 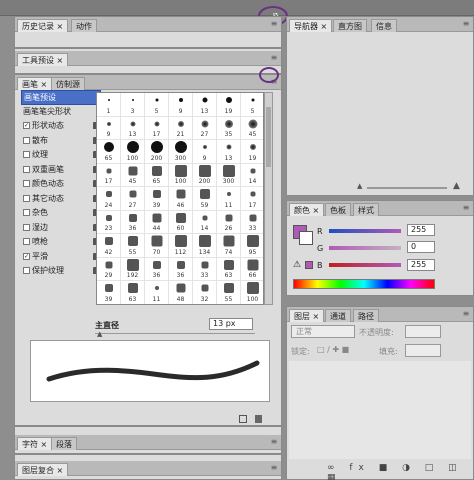 I want to click on color-spectrum-bar, so click(x=364, y=284).